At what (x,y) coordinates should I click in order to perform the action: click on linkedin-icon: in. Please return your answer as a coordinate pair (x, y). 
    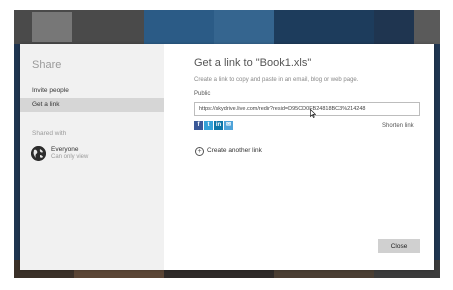
    Looking at the image, I should click on (218, 125).